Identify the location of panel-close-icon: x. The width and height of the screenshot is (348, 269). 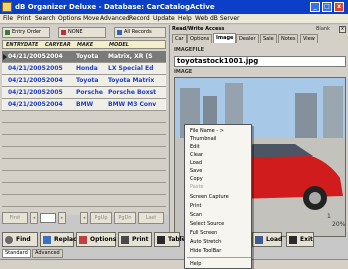
(342, 29).